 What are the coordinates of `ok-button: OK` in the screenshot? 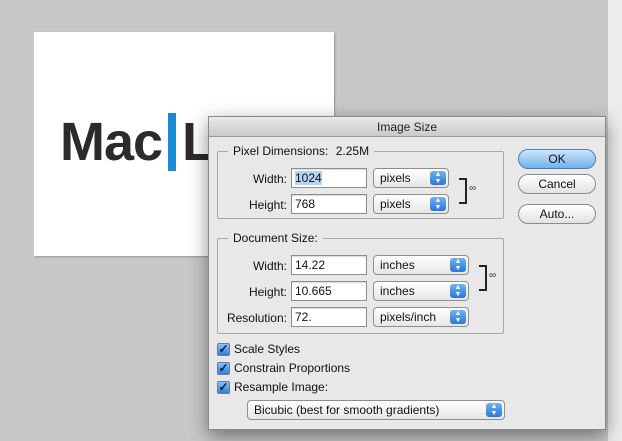 It's located at (557, 159).